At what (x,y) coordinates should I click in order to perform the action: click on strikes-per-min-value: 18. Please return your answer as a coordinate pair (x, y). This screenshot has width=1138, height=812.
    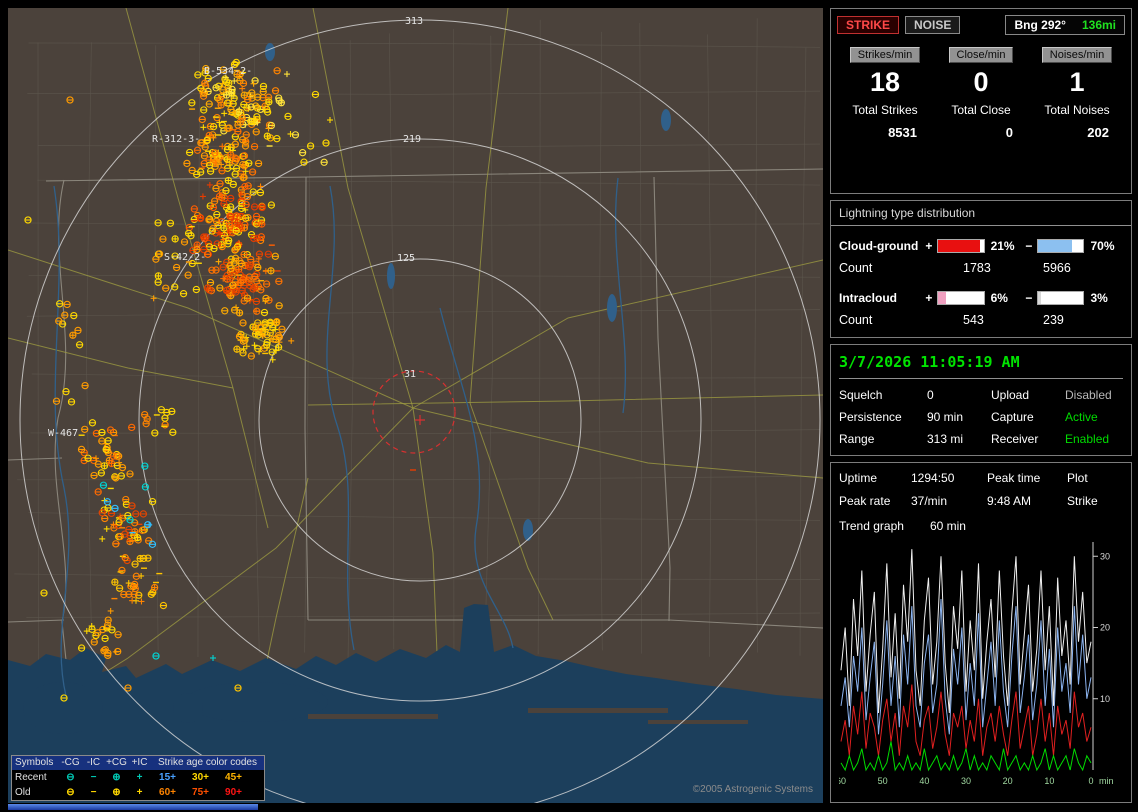
    Looking at the image, I should click on (885, 82).